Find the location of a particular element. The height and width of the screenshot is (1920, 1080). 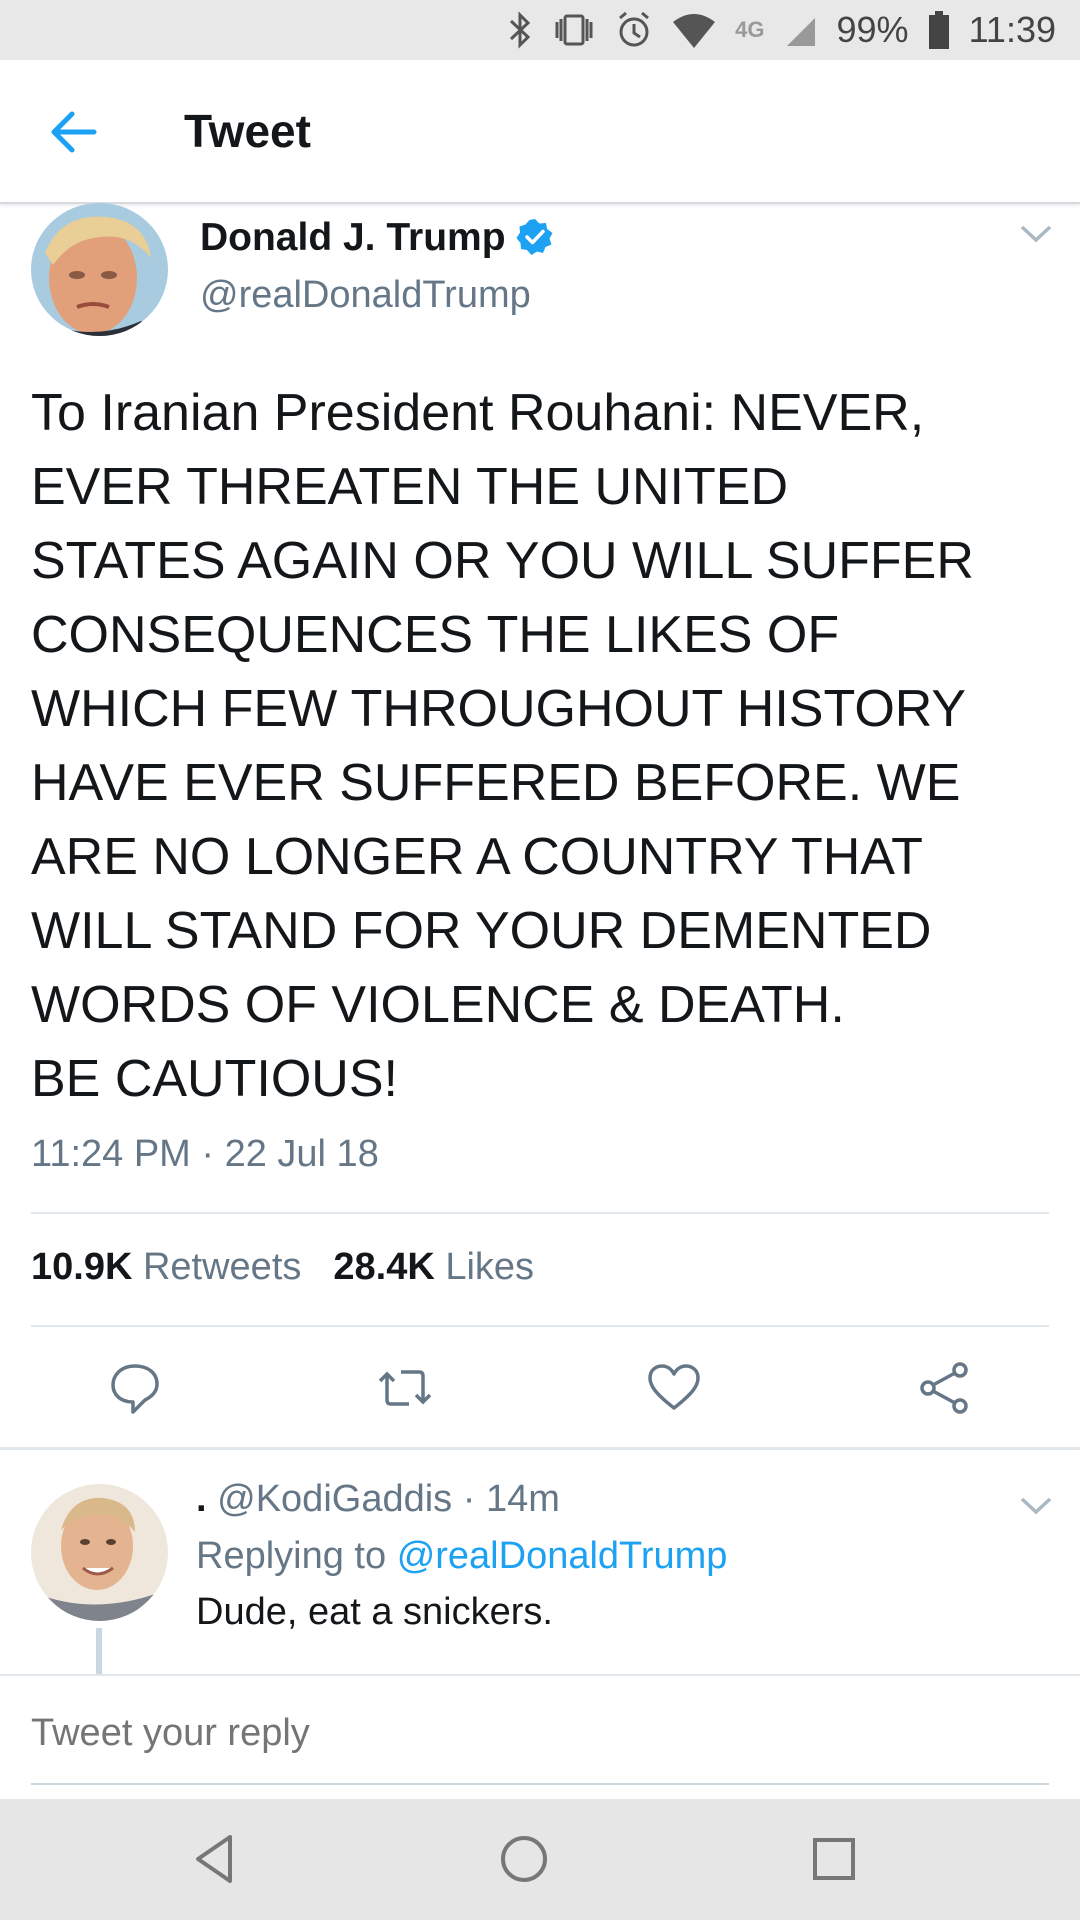

bluetooth-icon is located at coordinates (520, 30).